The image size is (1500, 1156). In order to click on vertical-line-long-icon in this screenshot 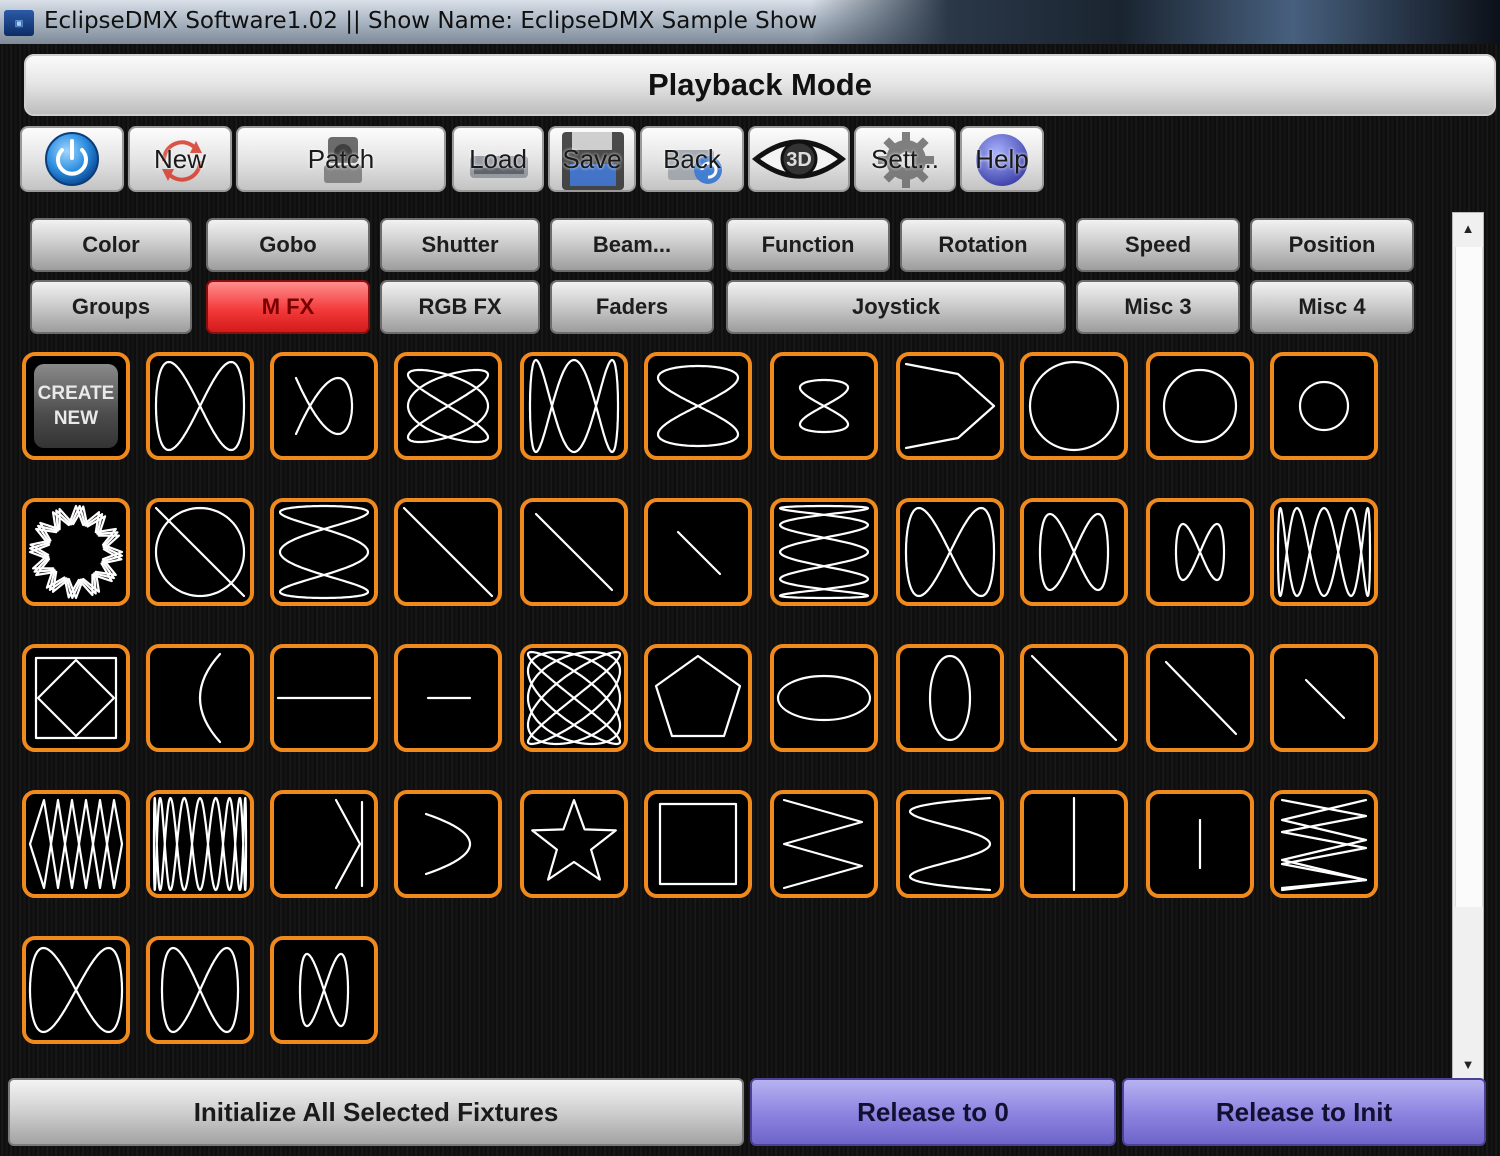, I will do `click(1074, 844)`.